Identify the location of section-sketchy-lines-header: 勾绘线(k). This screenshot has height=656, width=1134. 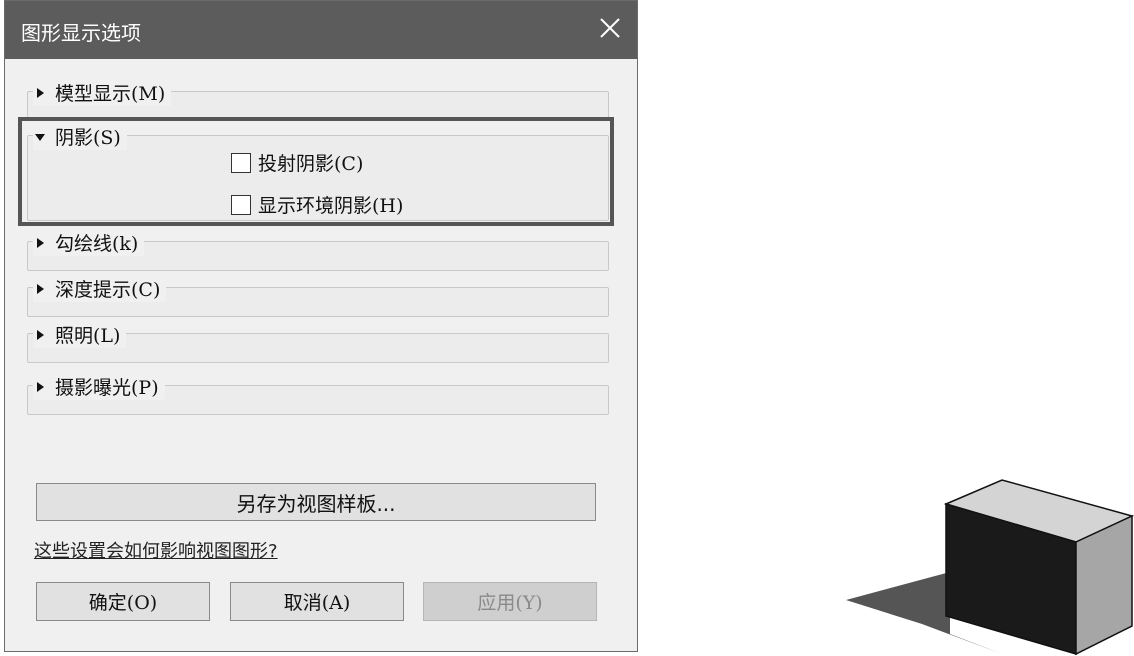
(89, 242).